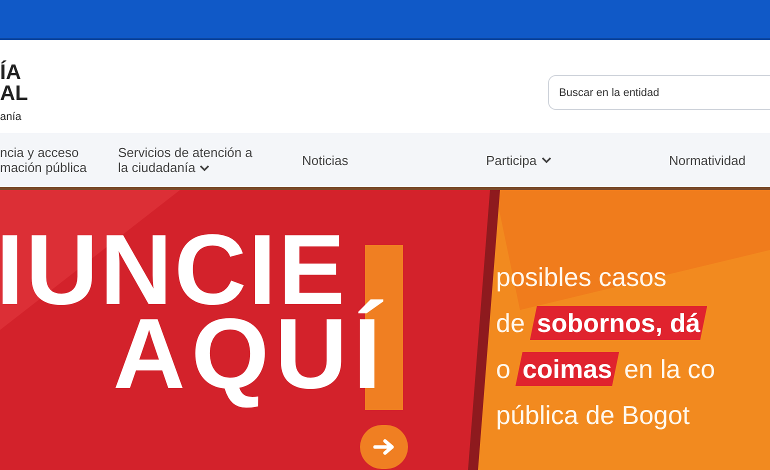  I want to click on logo-tagline: anía, so click(11, 117).